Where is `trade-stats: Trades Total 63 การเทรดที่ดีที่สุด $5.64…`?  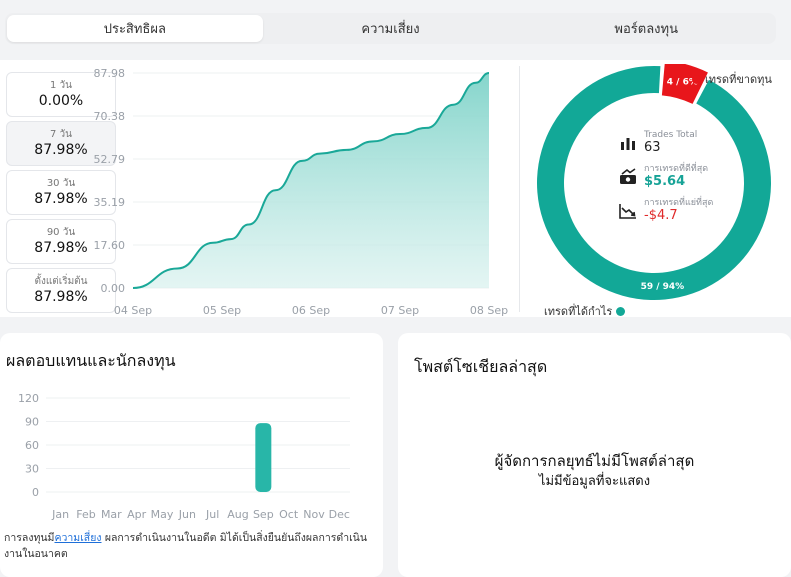
trade-stats: Trades Total 63 การเทรดที่ดีที่สุด $5.64… is located at coordinates (678, 181).